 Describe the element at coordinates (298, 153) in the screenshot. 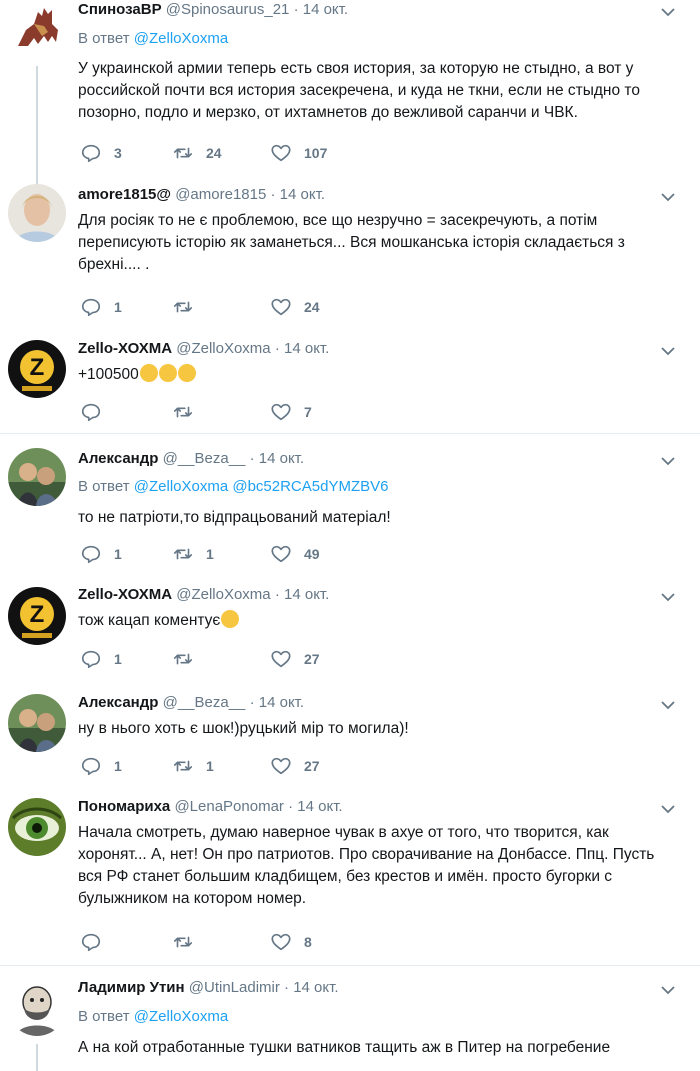

I see `like-button: 107` at that location.